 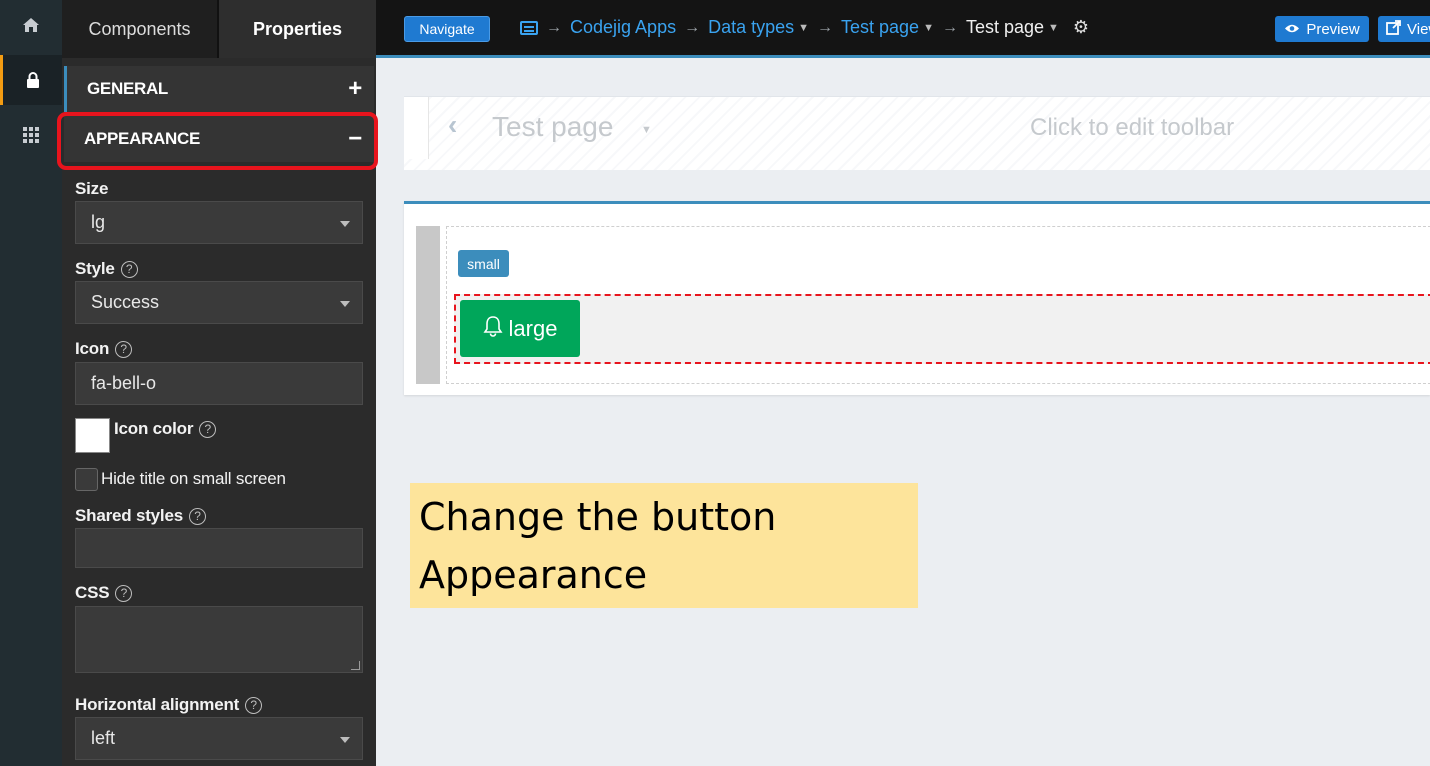 What do you see at coordinates (1404, 29) in the screenshot?
I see `view-button: View` at bounding box center [1404, 29].